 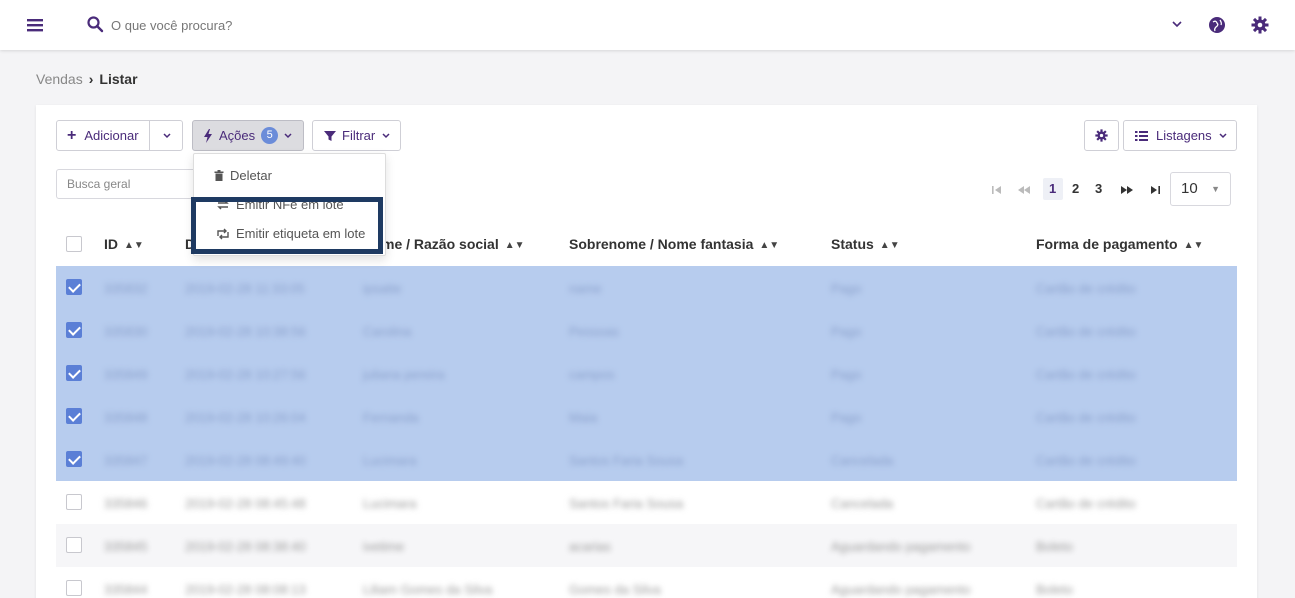 What do you see at coordinates (1098, 188) in the screenshot?
I see `page-3: 3` at bounding box center [1098, 188].